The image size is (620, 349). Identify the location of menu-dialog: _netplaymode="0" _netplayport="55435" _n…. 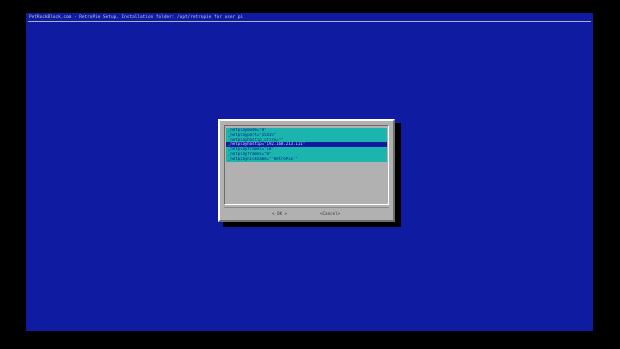
(306, 170).